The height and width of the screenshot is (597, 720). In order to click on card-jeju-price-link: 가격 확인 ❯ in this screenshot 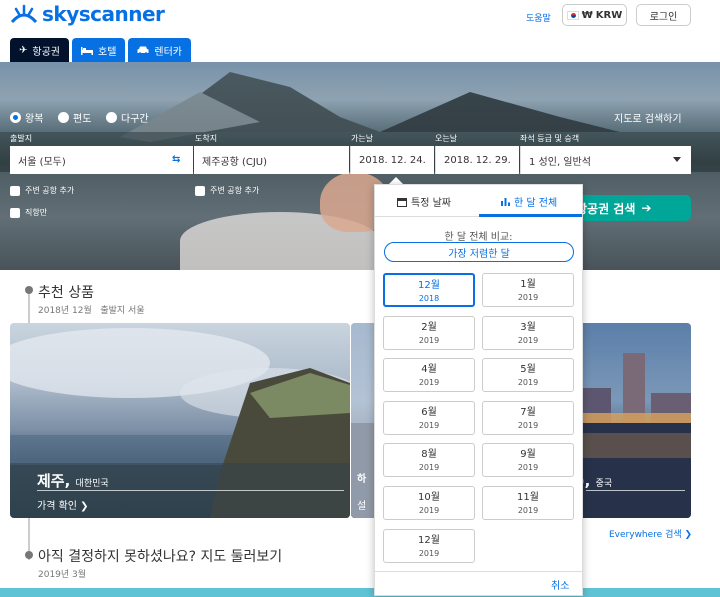, I will do `click(63, 504)`.